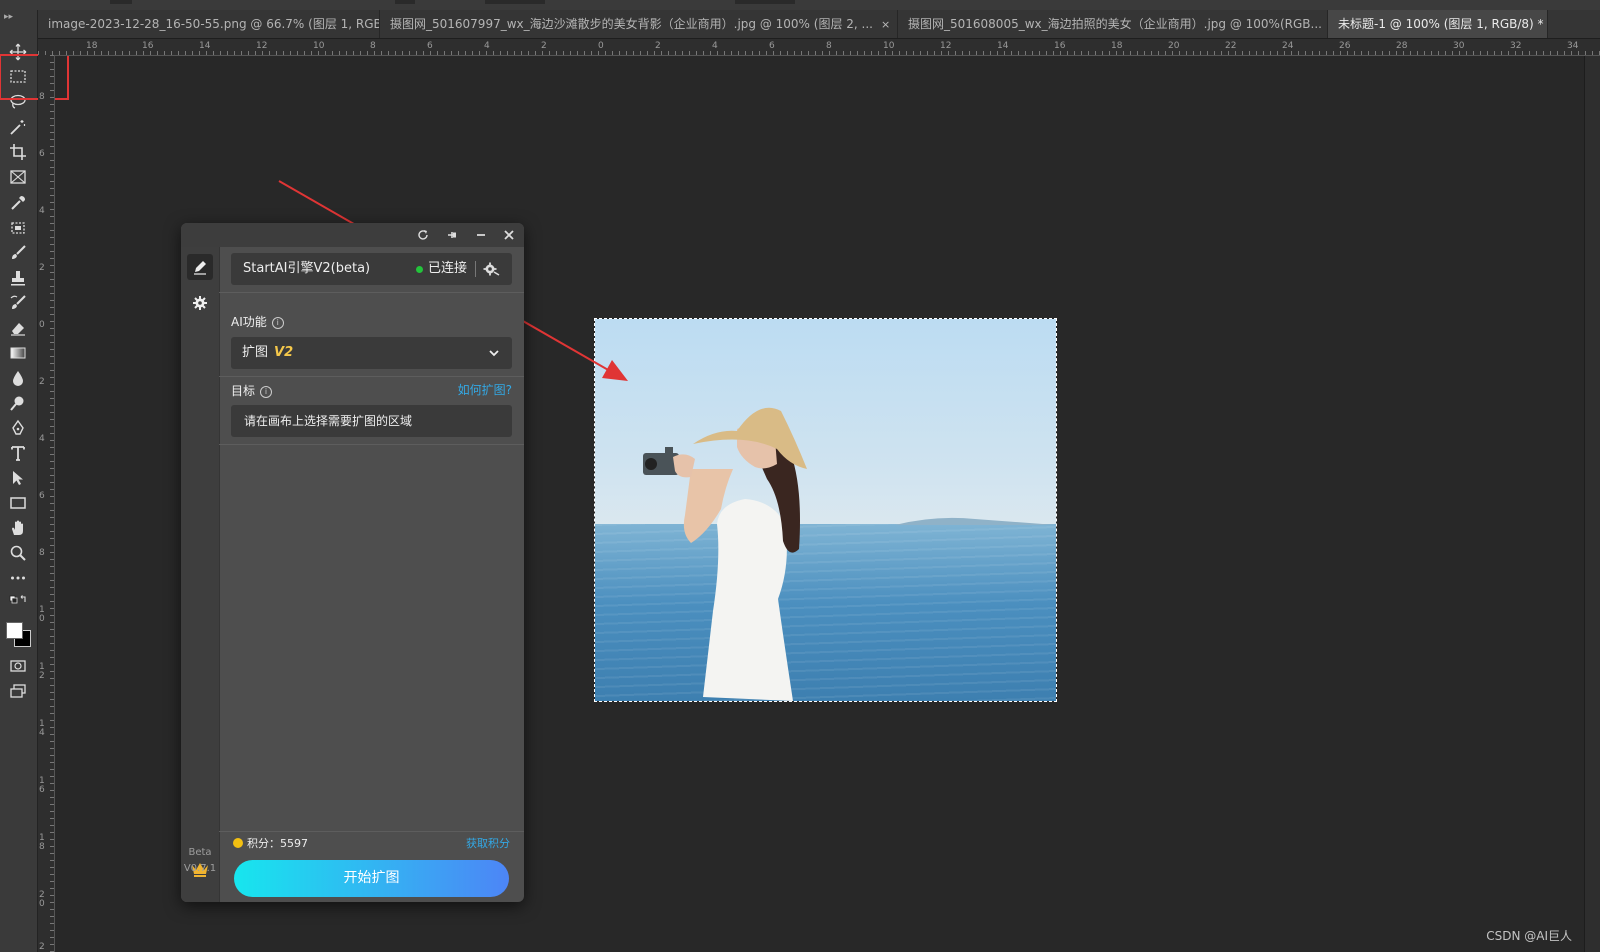  I want to click on tab-document-4-active: 未标题-1 @ 100% (图层 1, RGB/8) *×, so click(1438, 24).